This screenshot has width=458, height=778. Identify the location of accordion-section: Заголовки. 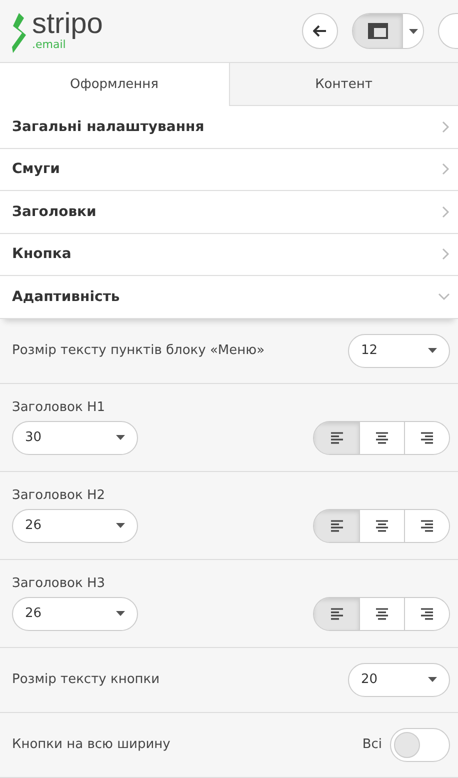
(229, 212).